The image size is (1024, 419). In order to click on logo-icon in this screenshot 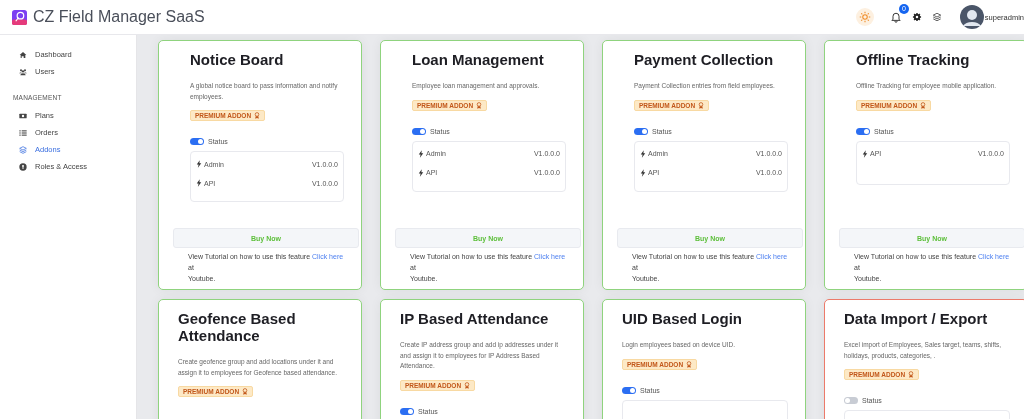, I will do `click(19, 17)`.